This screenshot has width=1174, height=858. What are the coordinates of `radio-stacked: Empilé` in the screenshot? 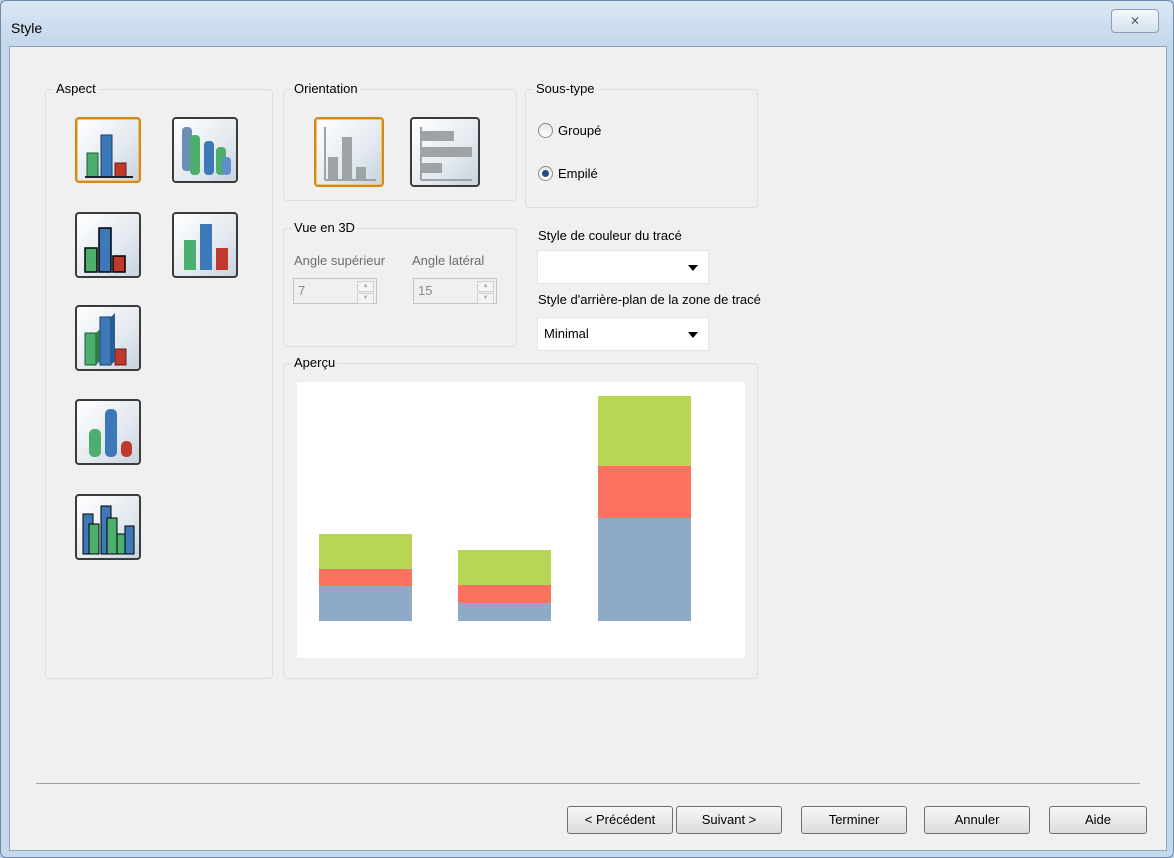 It's located at (568, 173).